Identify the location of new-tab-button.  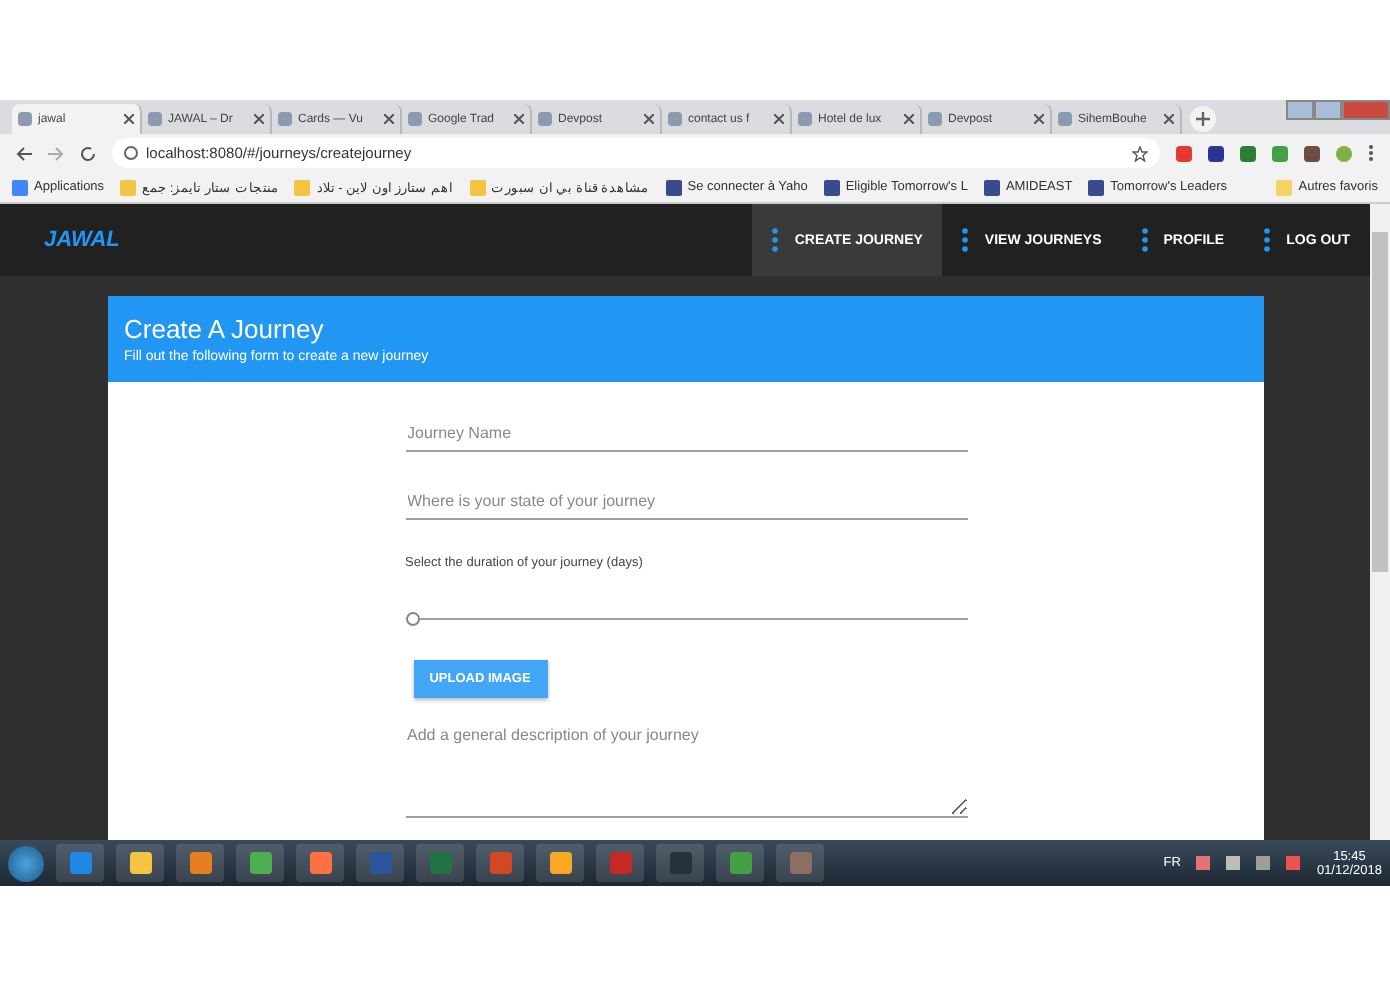
(1203, 119).